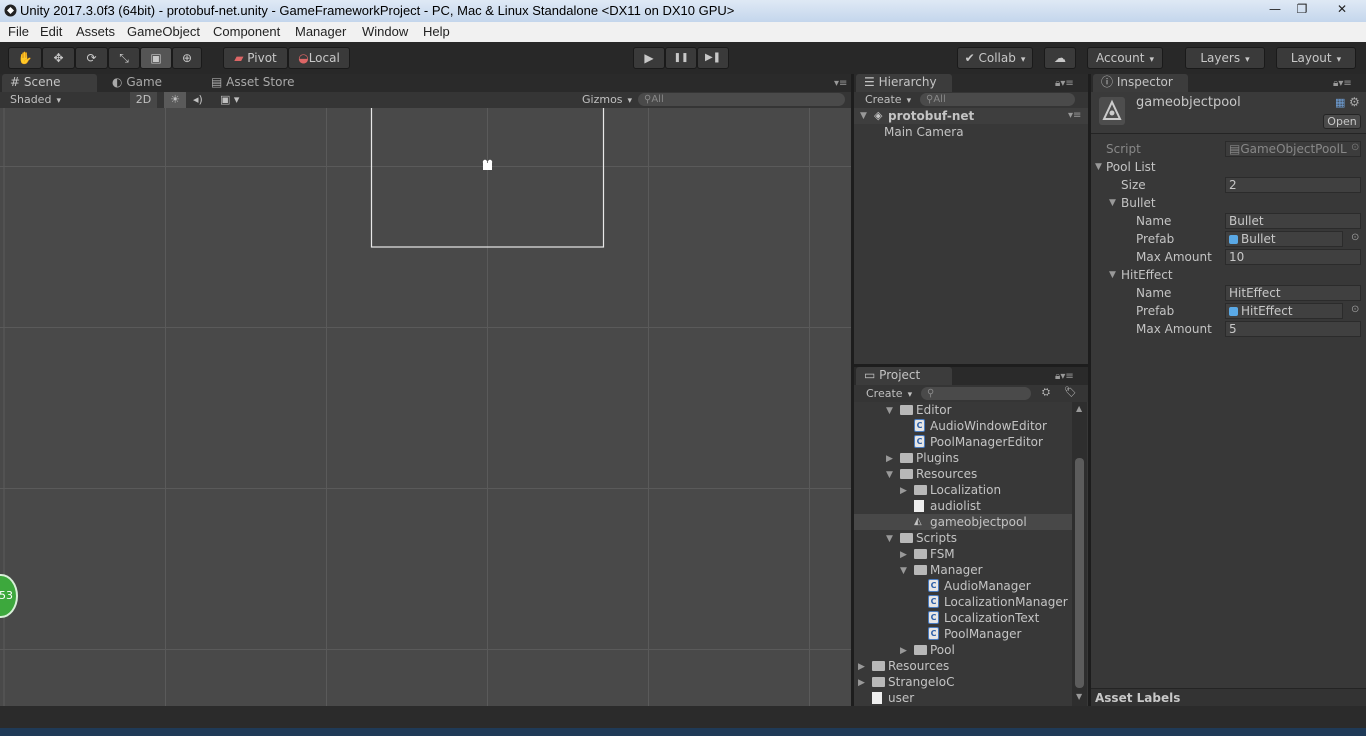 The height and width of the screenshot is (736, 1366). What do you see at coordinates (1342, 83) in the screenshot?
I see `inspector-lock-icon: 🔒︎▾≡` at bounding box center [1342, 83].